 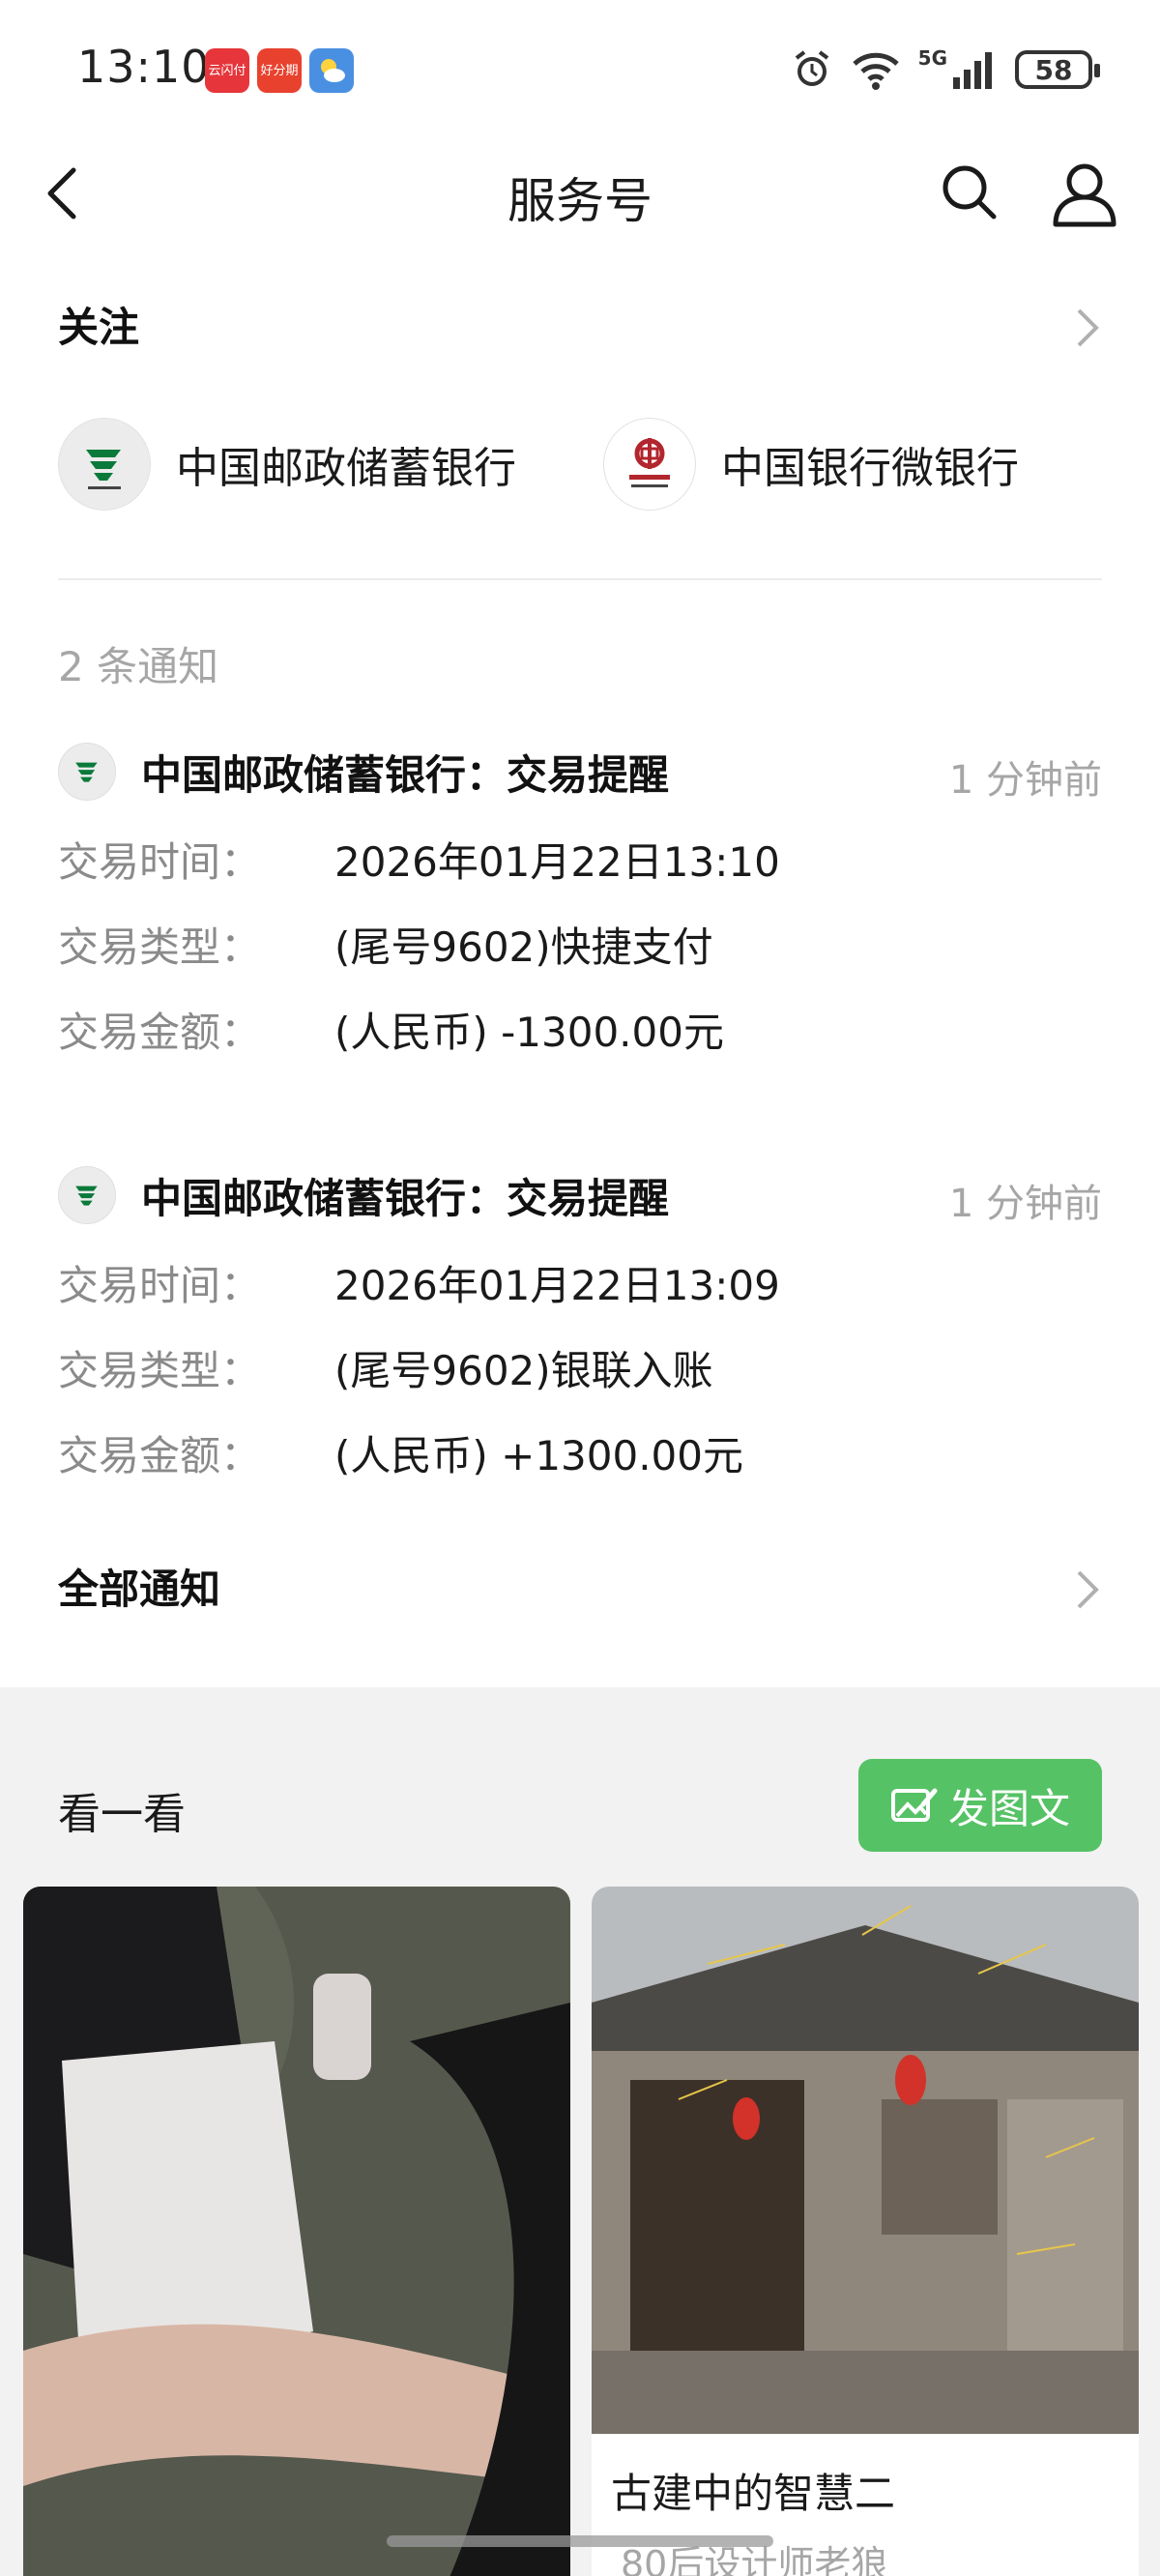 I want to click on notice-count-label: 2 条通知, so click(x=138, y=666).